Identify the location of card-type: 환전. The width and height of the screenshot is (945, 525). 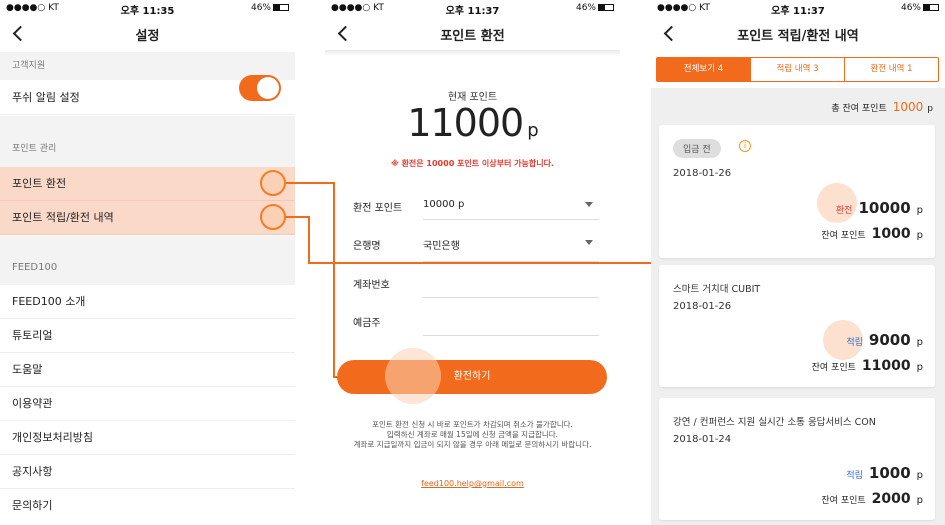
(844, 211).